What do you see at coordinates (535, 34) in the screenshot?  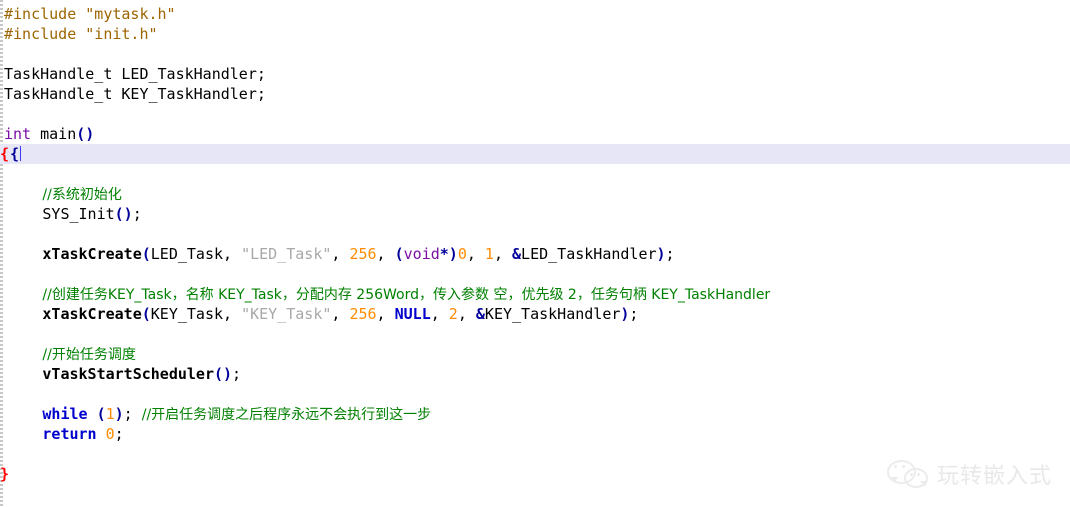 I see `code-line: #include "init.h"` at bounding box center [535, 34].